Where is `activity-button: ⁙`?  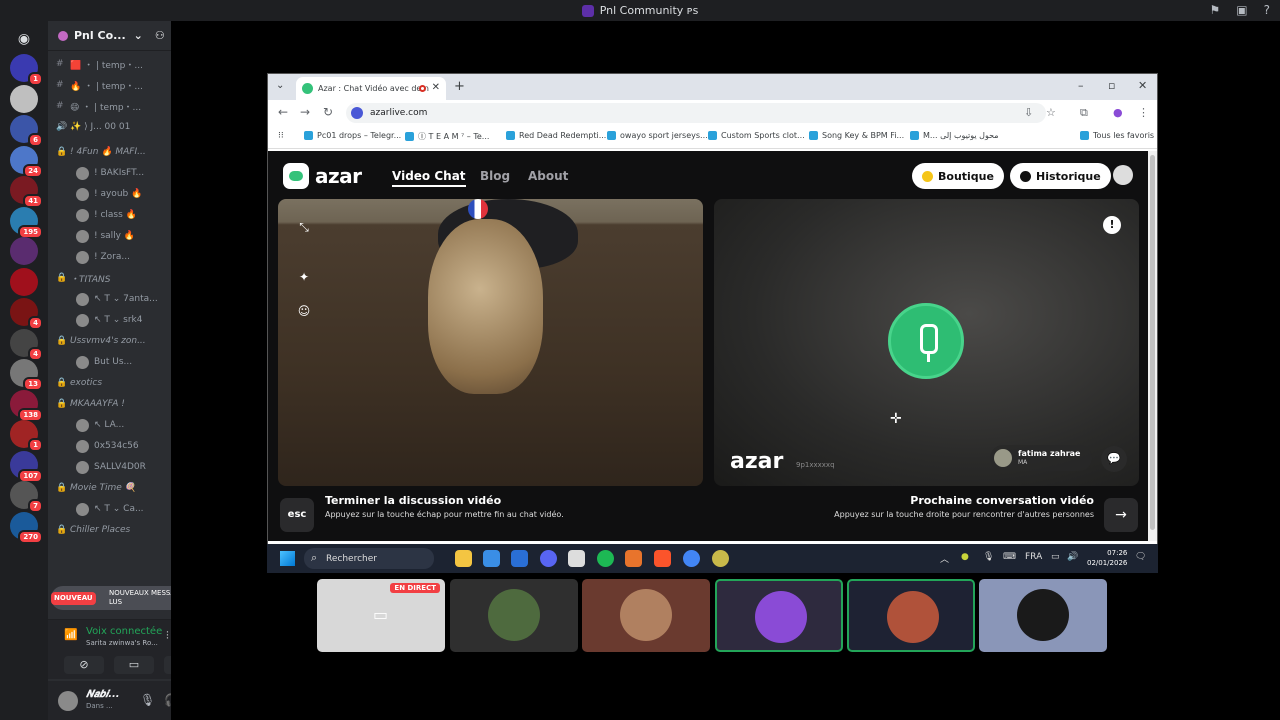
activity-button: ⁙ is located at coordinates (167, 665).